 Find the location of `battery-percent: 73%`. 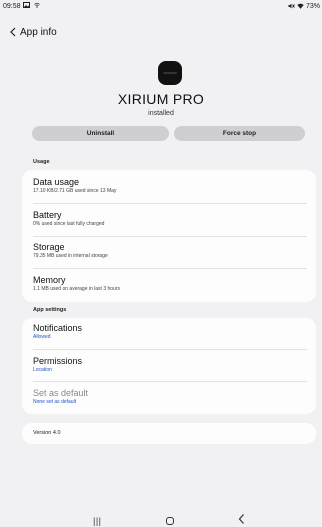

battery-percent: 73% is located at coordinates (312, 6).